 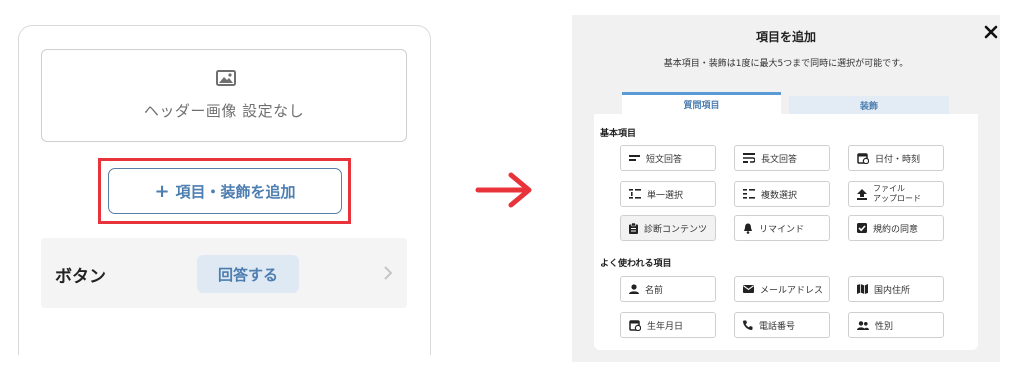 I want to click on bell-icon, so click(x=748, y=228).